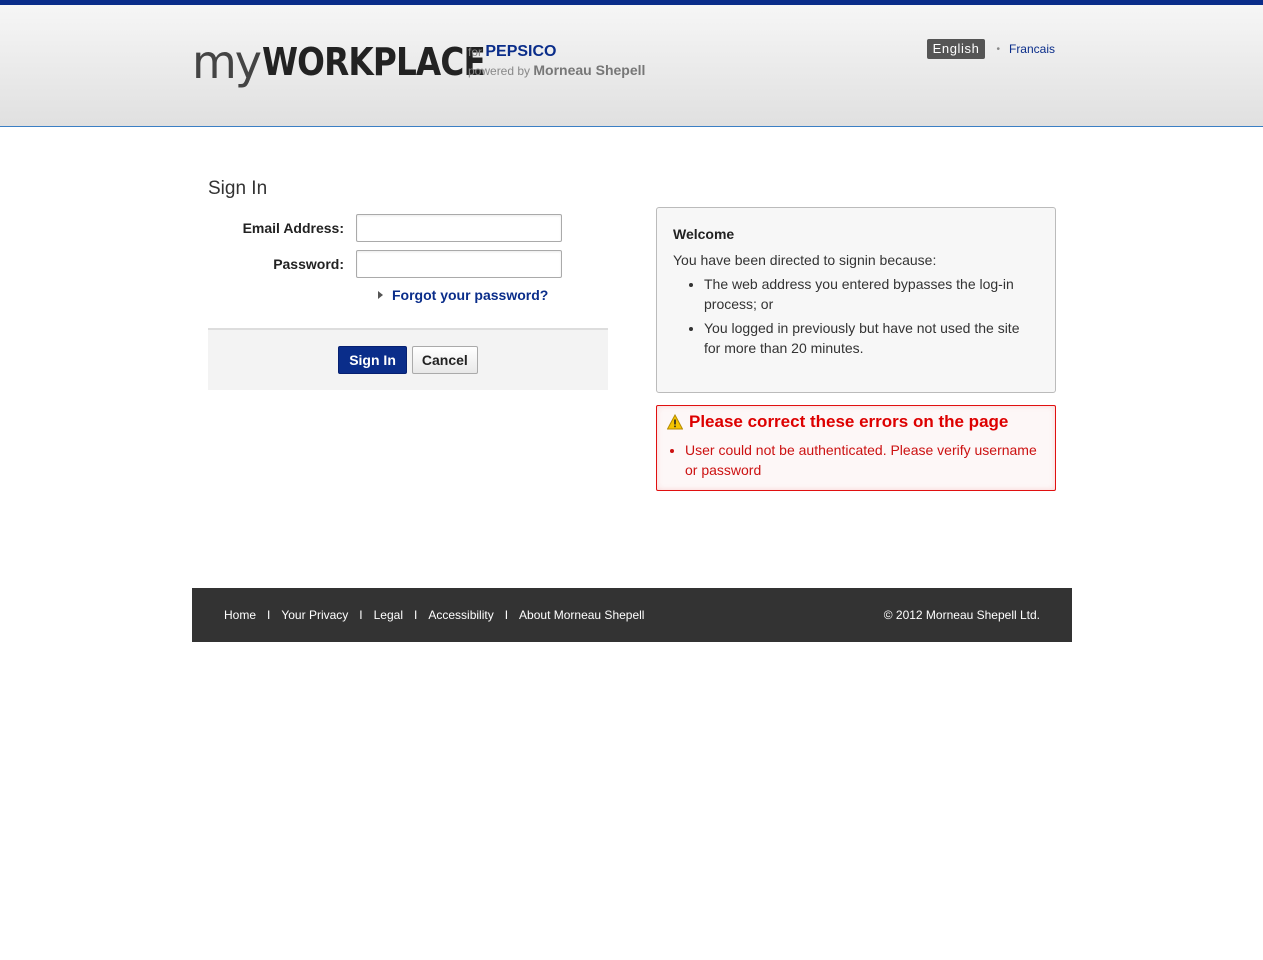 Image resolution: width=1263 pixels, height=960 pixels. I want to click on tagline: for PEPSICO powered by Morneau Shepell, so click(556, 61).